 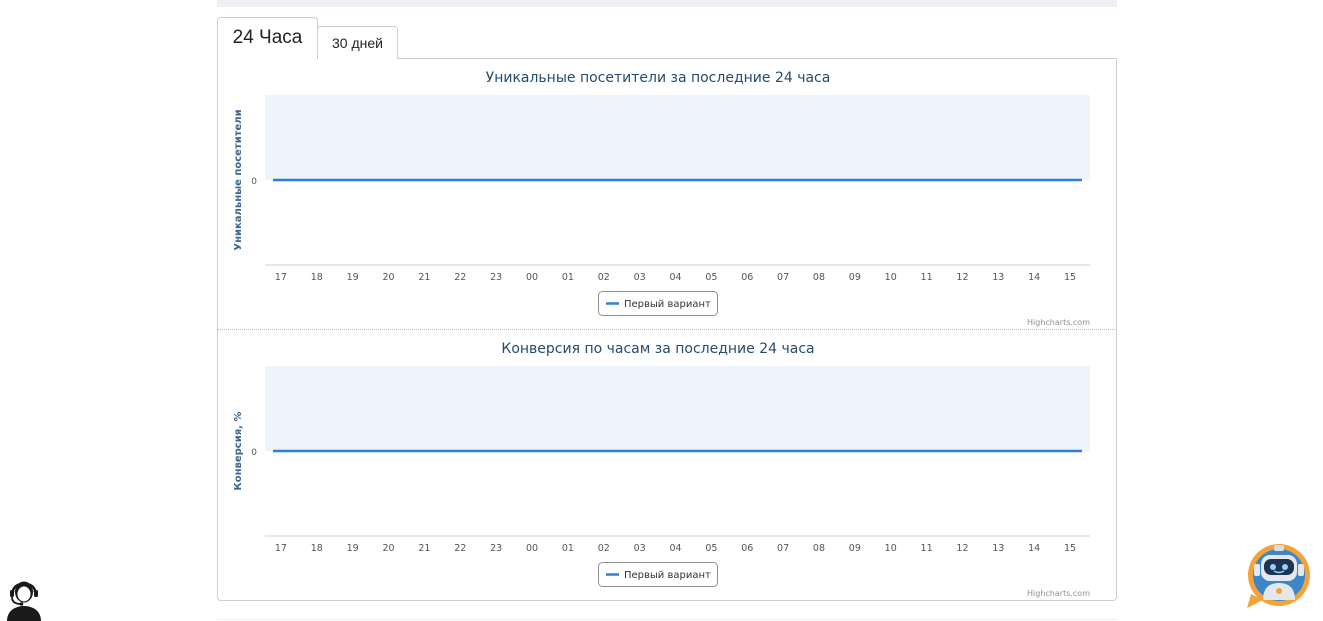 What do you see at coordinates (267, 38) in the screenshot?
I see `tab-24-hours: 24 Часа` at bounding box center [267, 38].